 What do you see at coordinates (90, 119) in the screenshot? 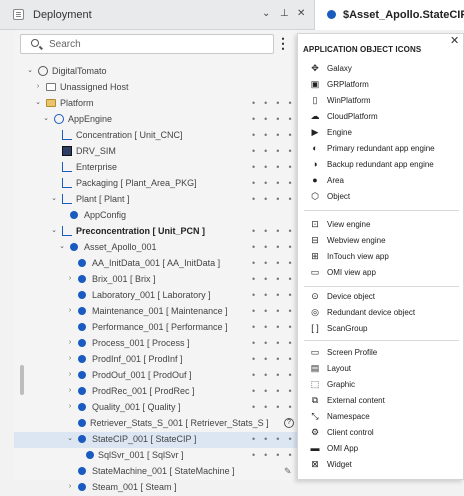
I see `tree-label: AppEngine` at bounding box center [90, 119].